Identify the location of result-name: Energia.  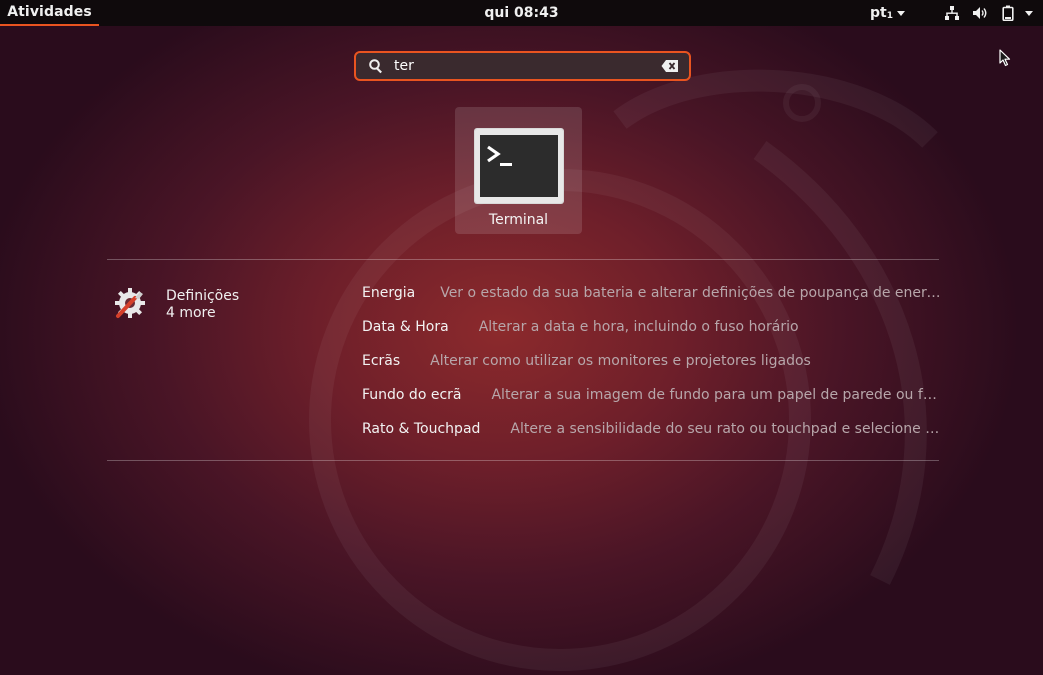
(389, 293).